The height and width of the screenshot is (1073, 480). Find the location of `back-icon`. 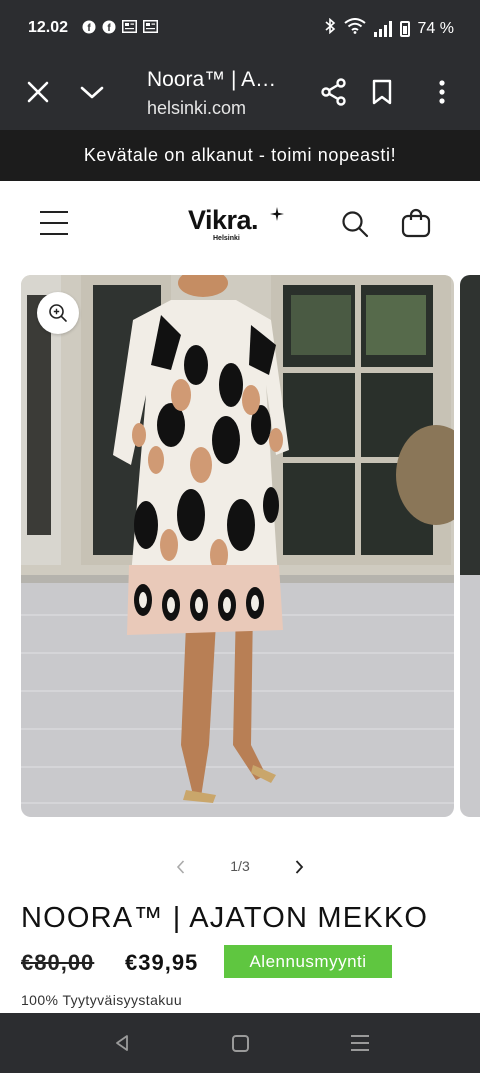

back-icon is located at coordinates (122, 1043).